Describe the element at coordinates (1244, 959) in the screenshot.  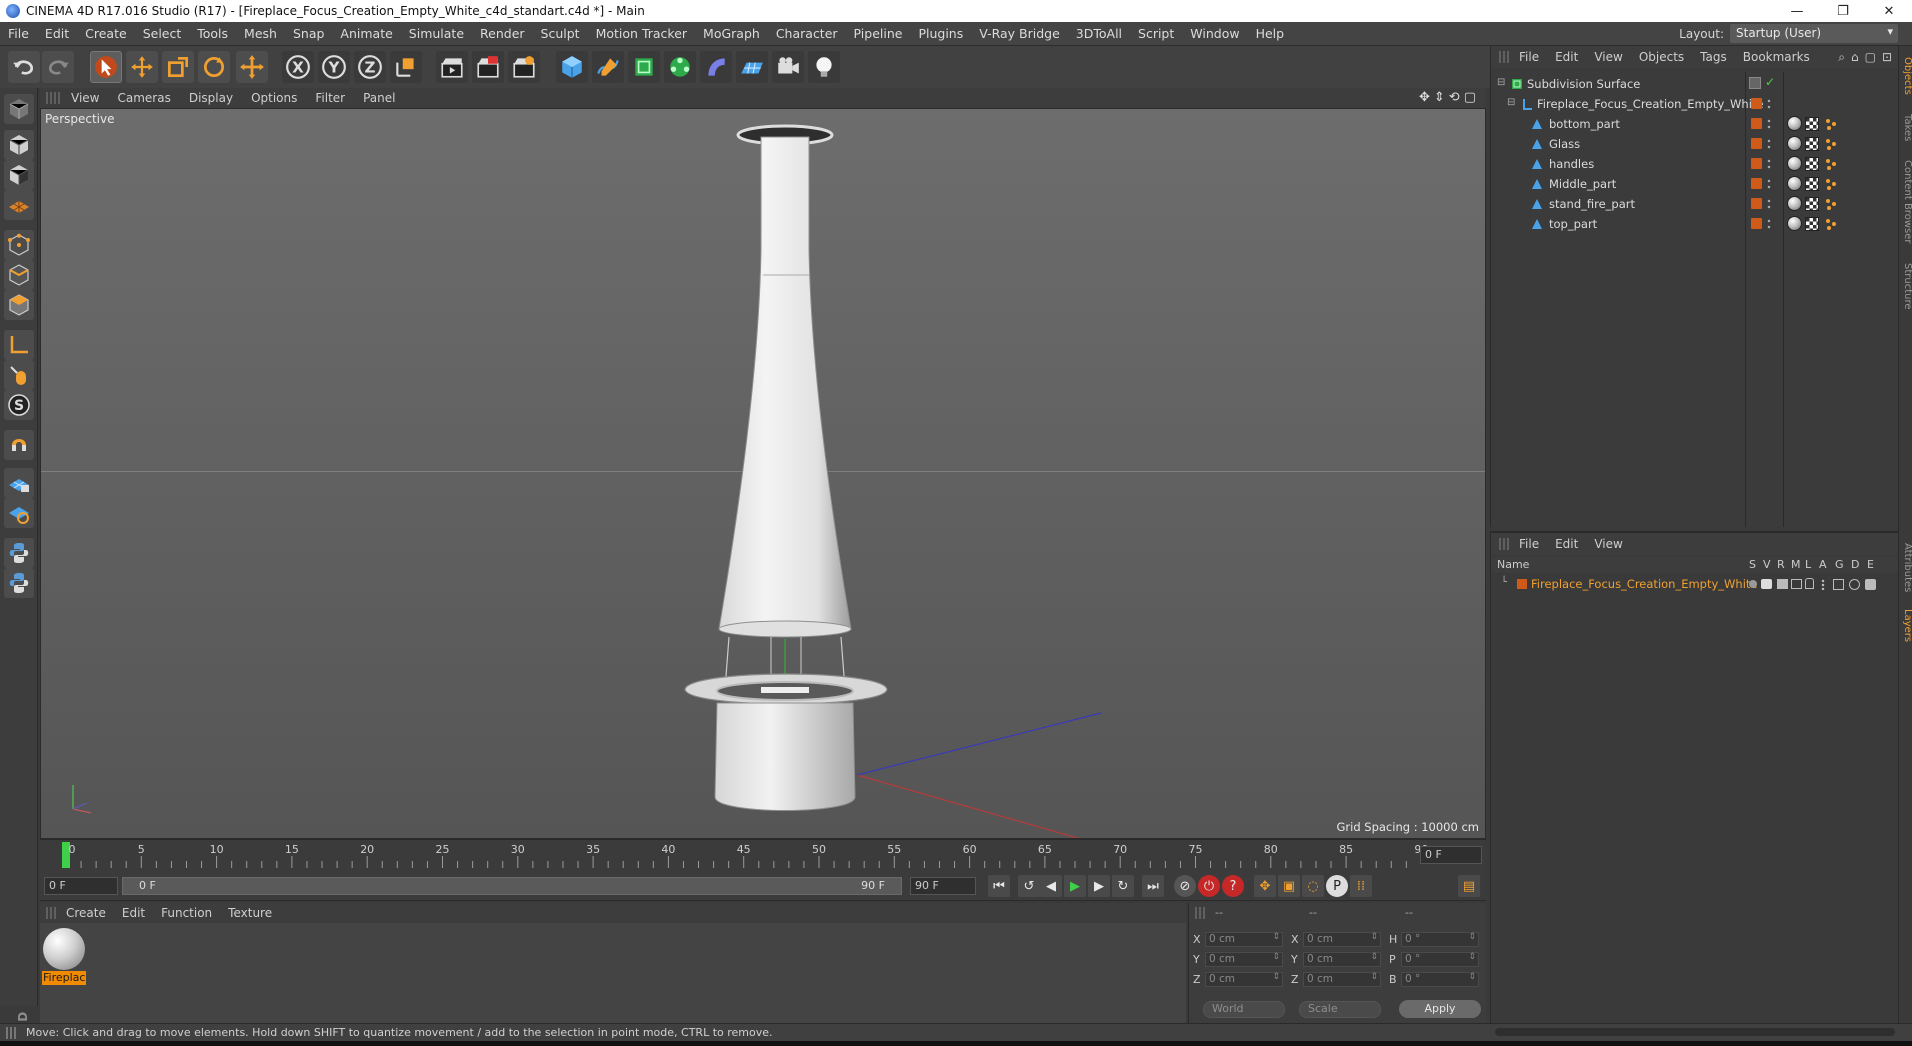
I see `position-y-field: 0 cm` at that location.